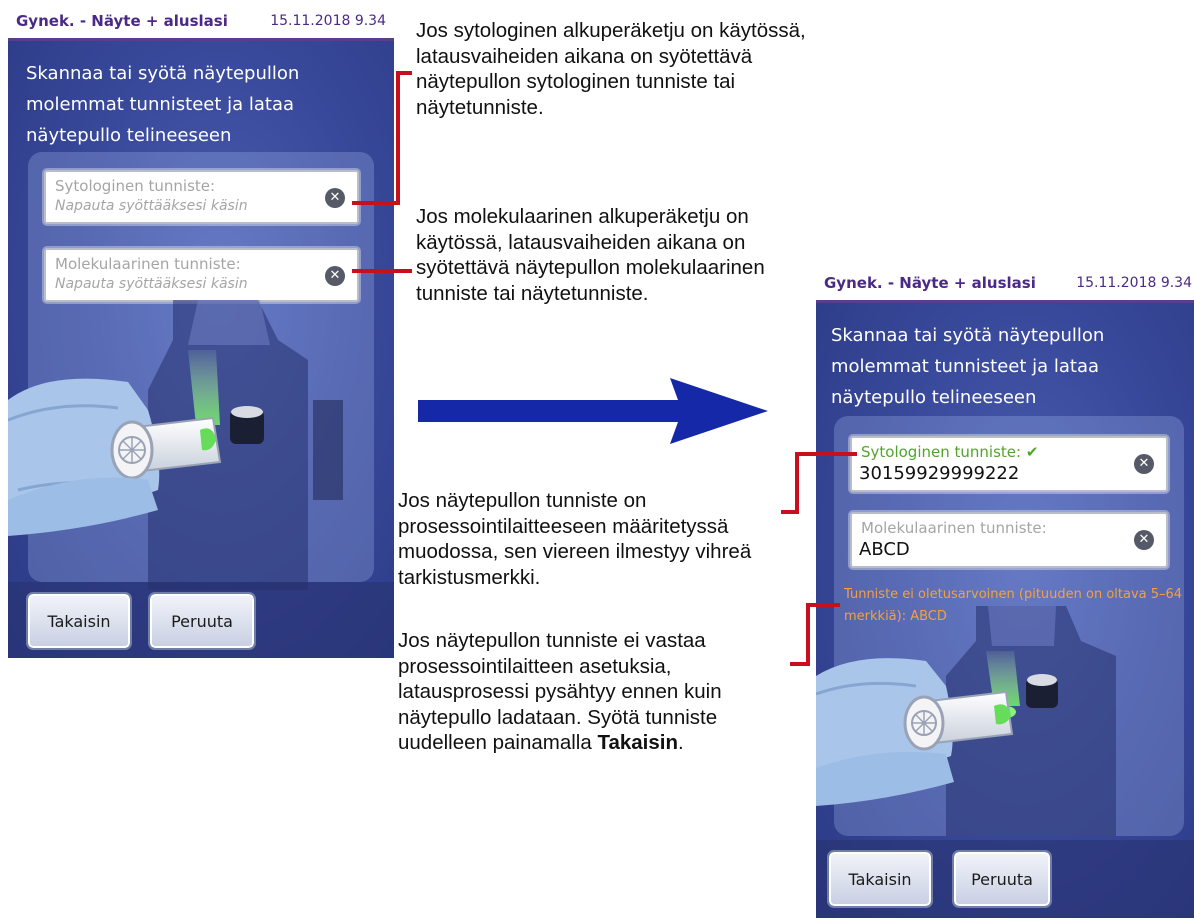  Describe the element at coordinates (884, 549) in the screenshot. I see `molecular-id-value: ABCD` at that location.